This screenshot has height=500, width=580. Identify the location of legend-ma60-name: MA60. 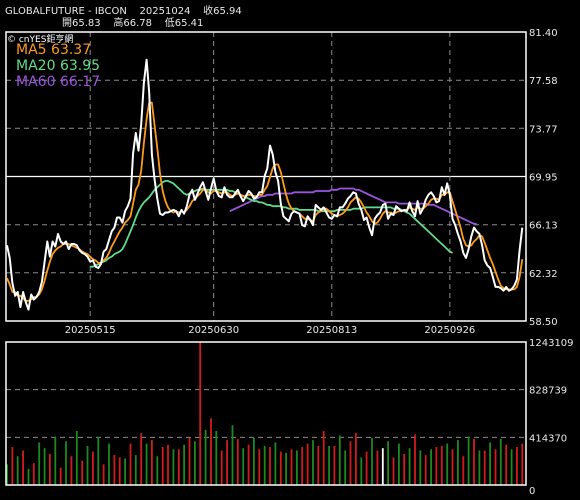
(36, 82).